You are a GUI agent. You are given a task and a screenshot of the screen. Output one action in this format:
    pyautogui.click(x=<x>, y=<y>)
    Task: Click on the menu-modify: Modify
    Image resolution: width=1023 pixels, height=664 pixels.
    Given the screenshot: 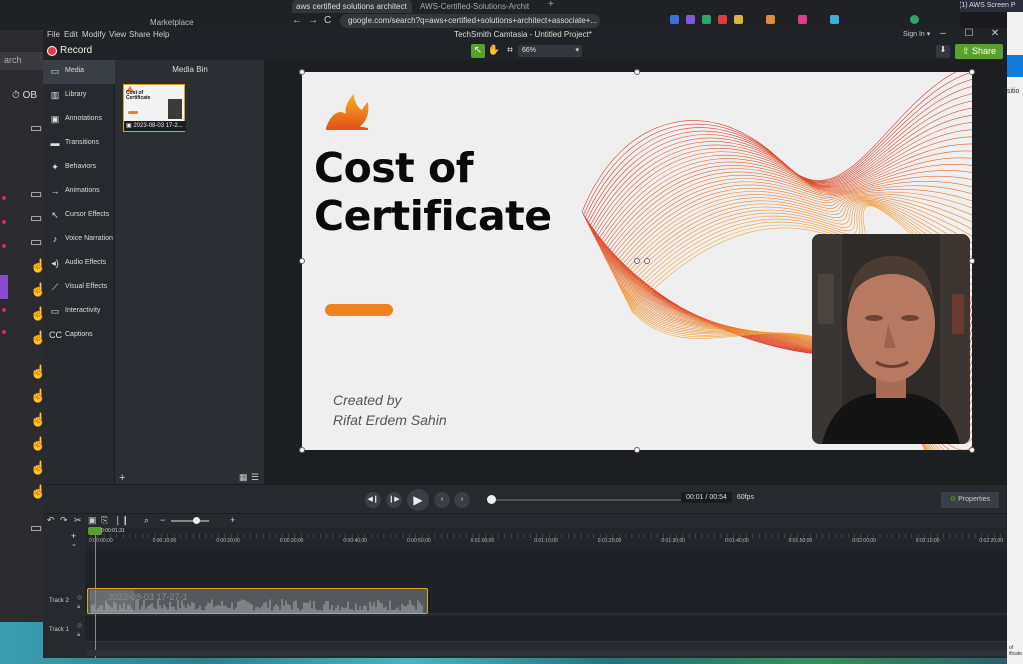 What is the action you would take?
    pyautogui.click(x=94, y=34)
    